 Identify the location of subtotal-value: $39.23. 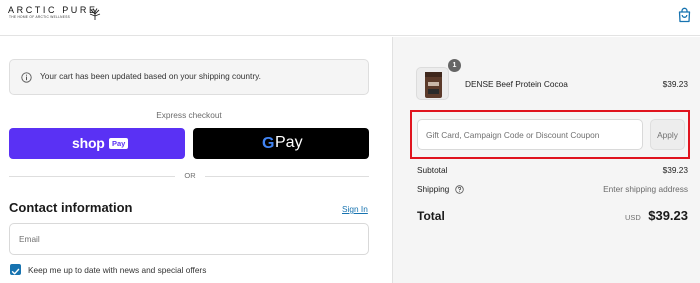
(675, 170).